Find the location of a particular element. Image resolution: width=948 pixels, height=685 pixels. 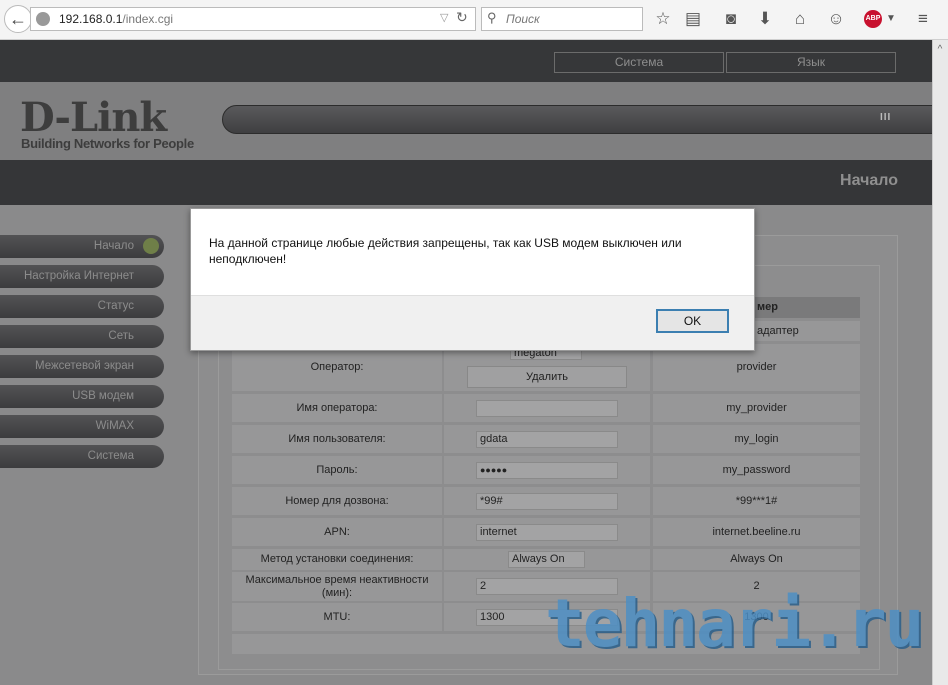

chevron-down-icon: ▼ is located at coordinates (891, 18).